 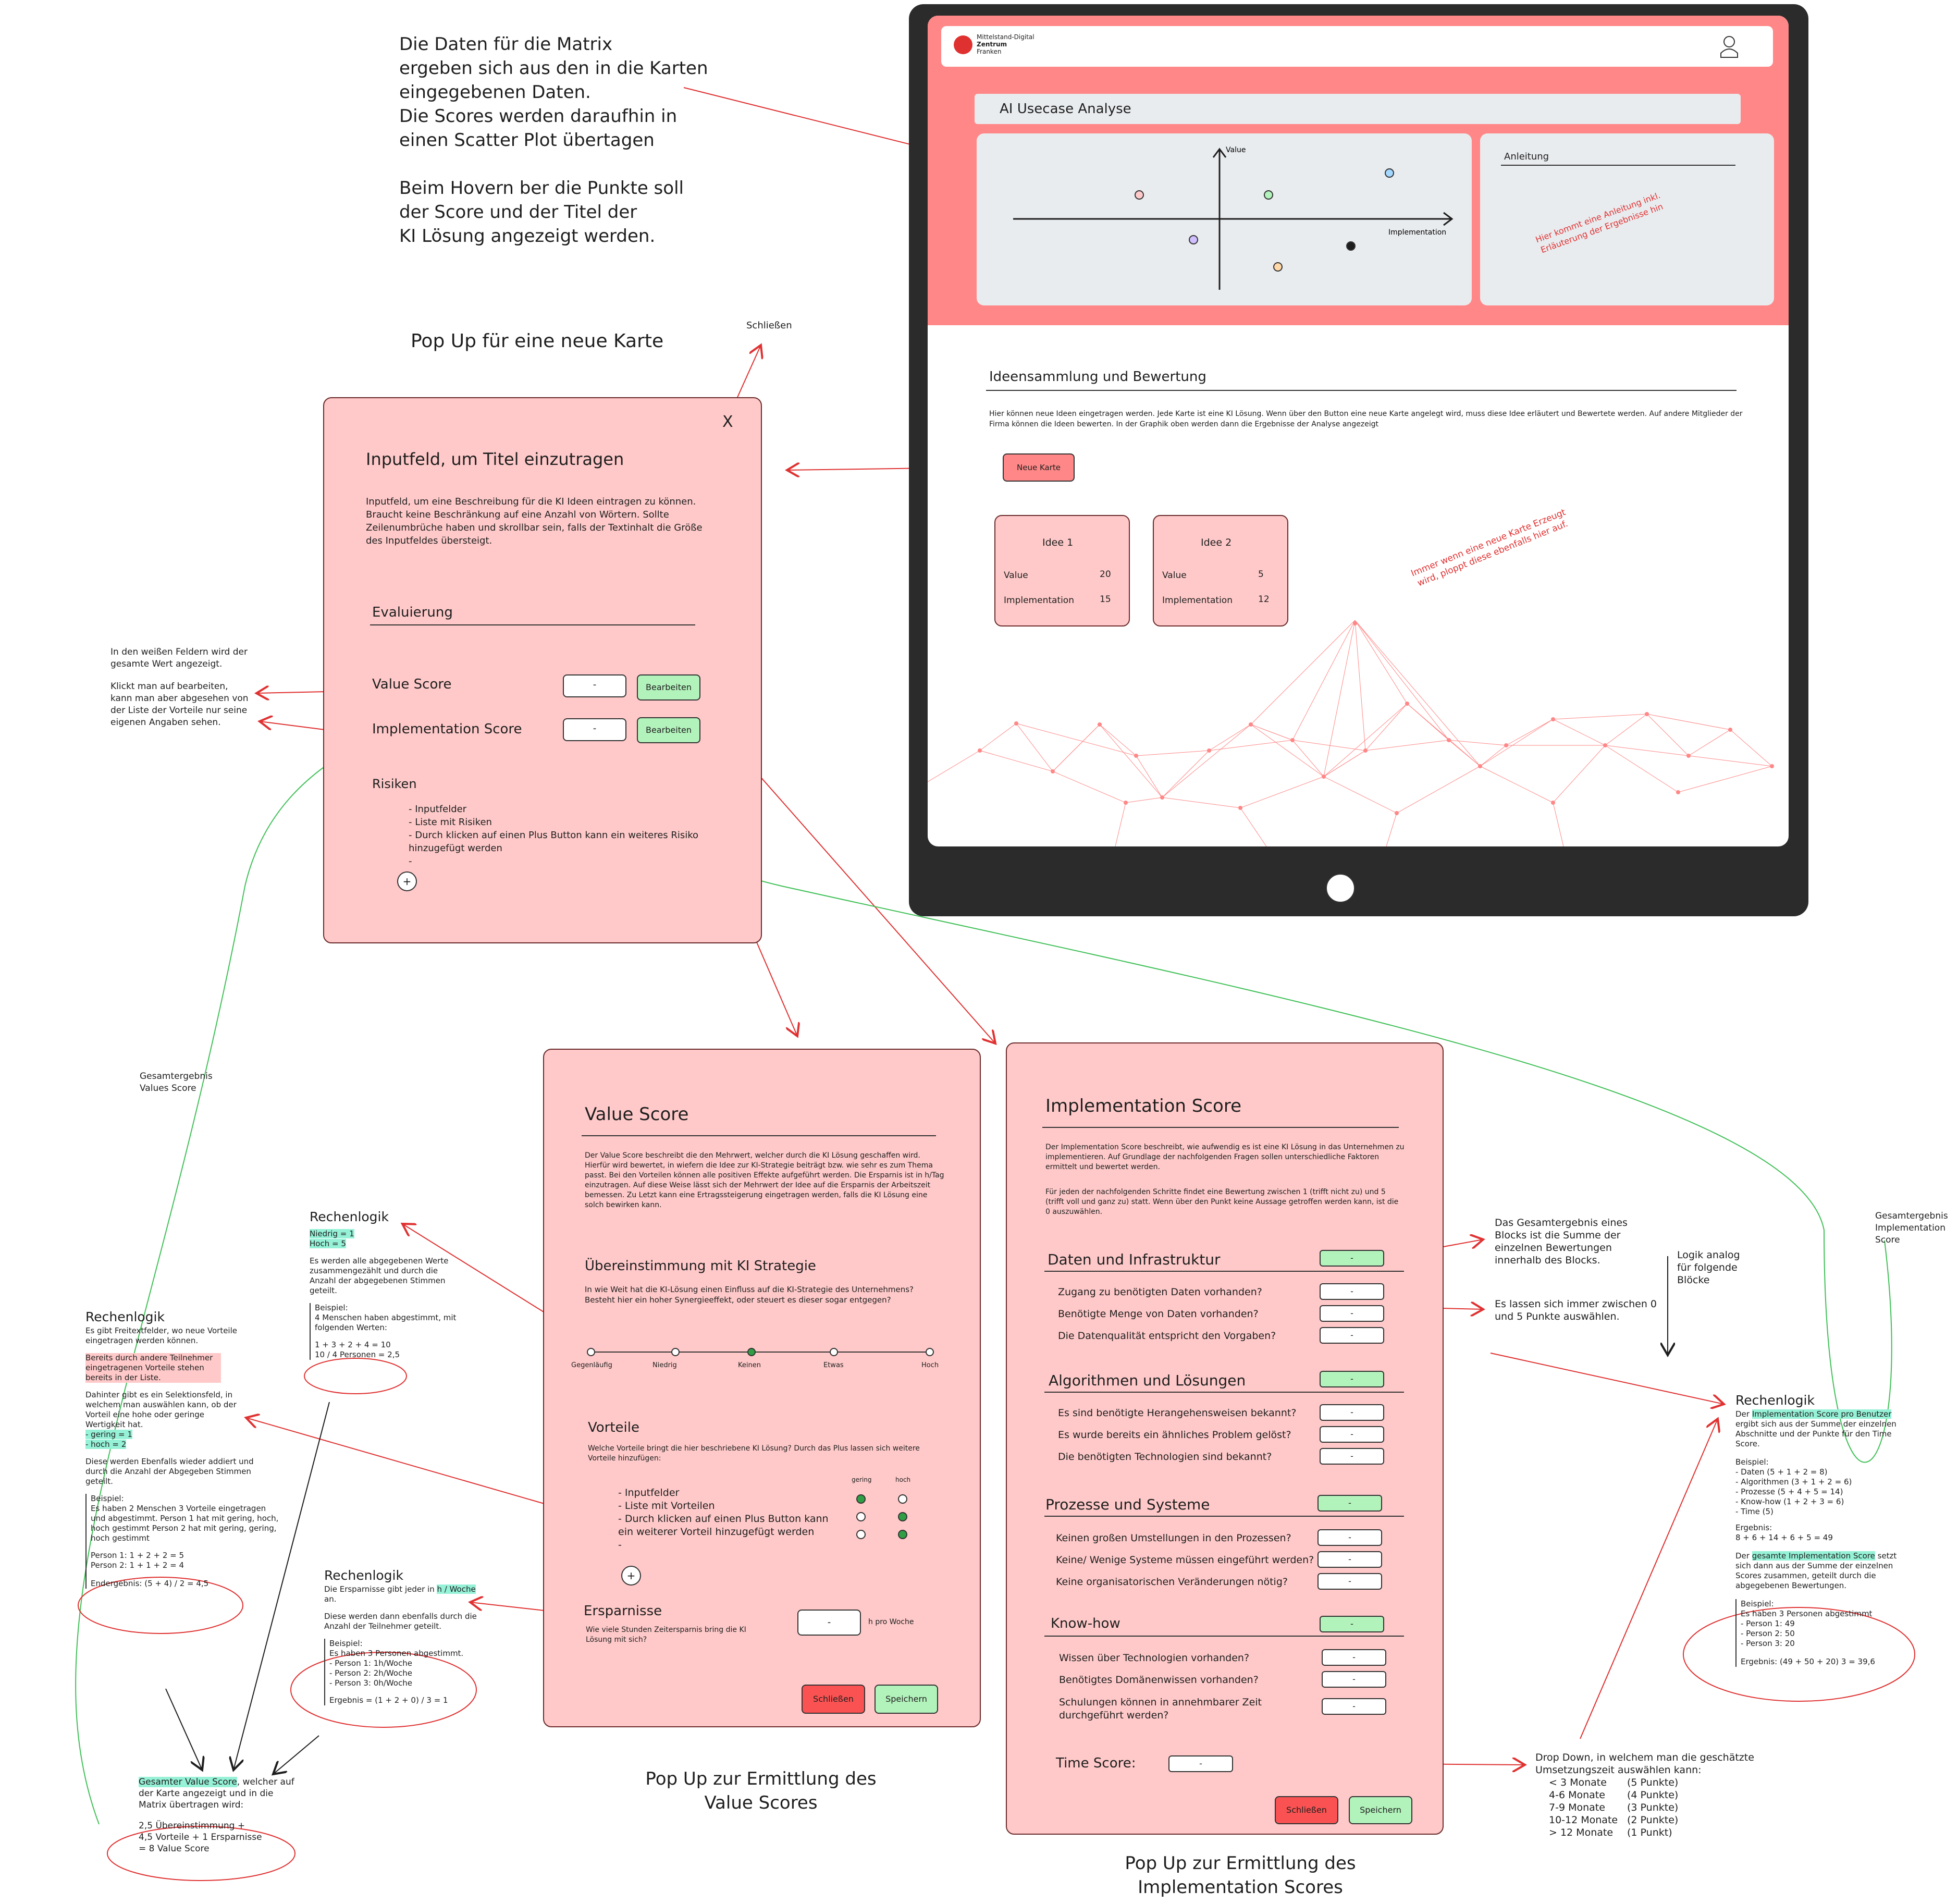 What do you see at coordinates (1654, 1832) in the screenshot?
I see `dropdown-row: > 12 Monate (1 Punkt)` at bounding box center [1654, 1832].